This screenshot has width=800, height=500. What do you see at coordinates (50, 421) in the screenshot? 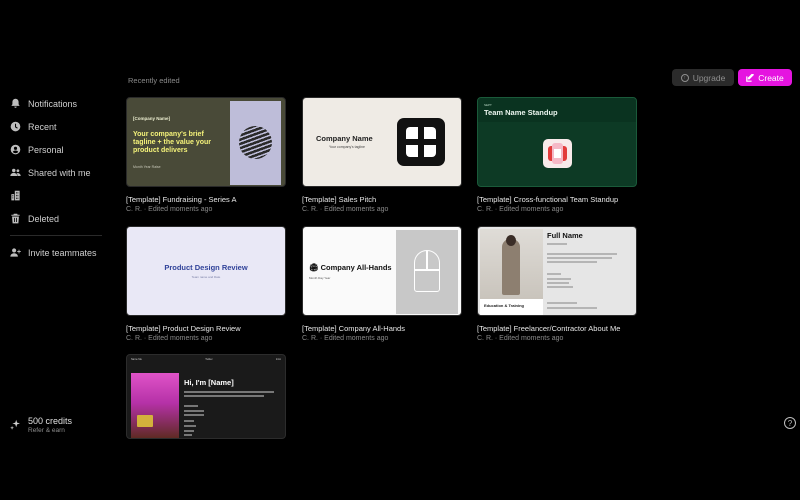
I see `credits-amount: 500 credits` at bounding box center [50, 421].